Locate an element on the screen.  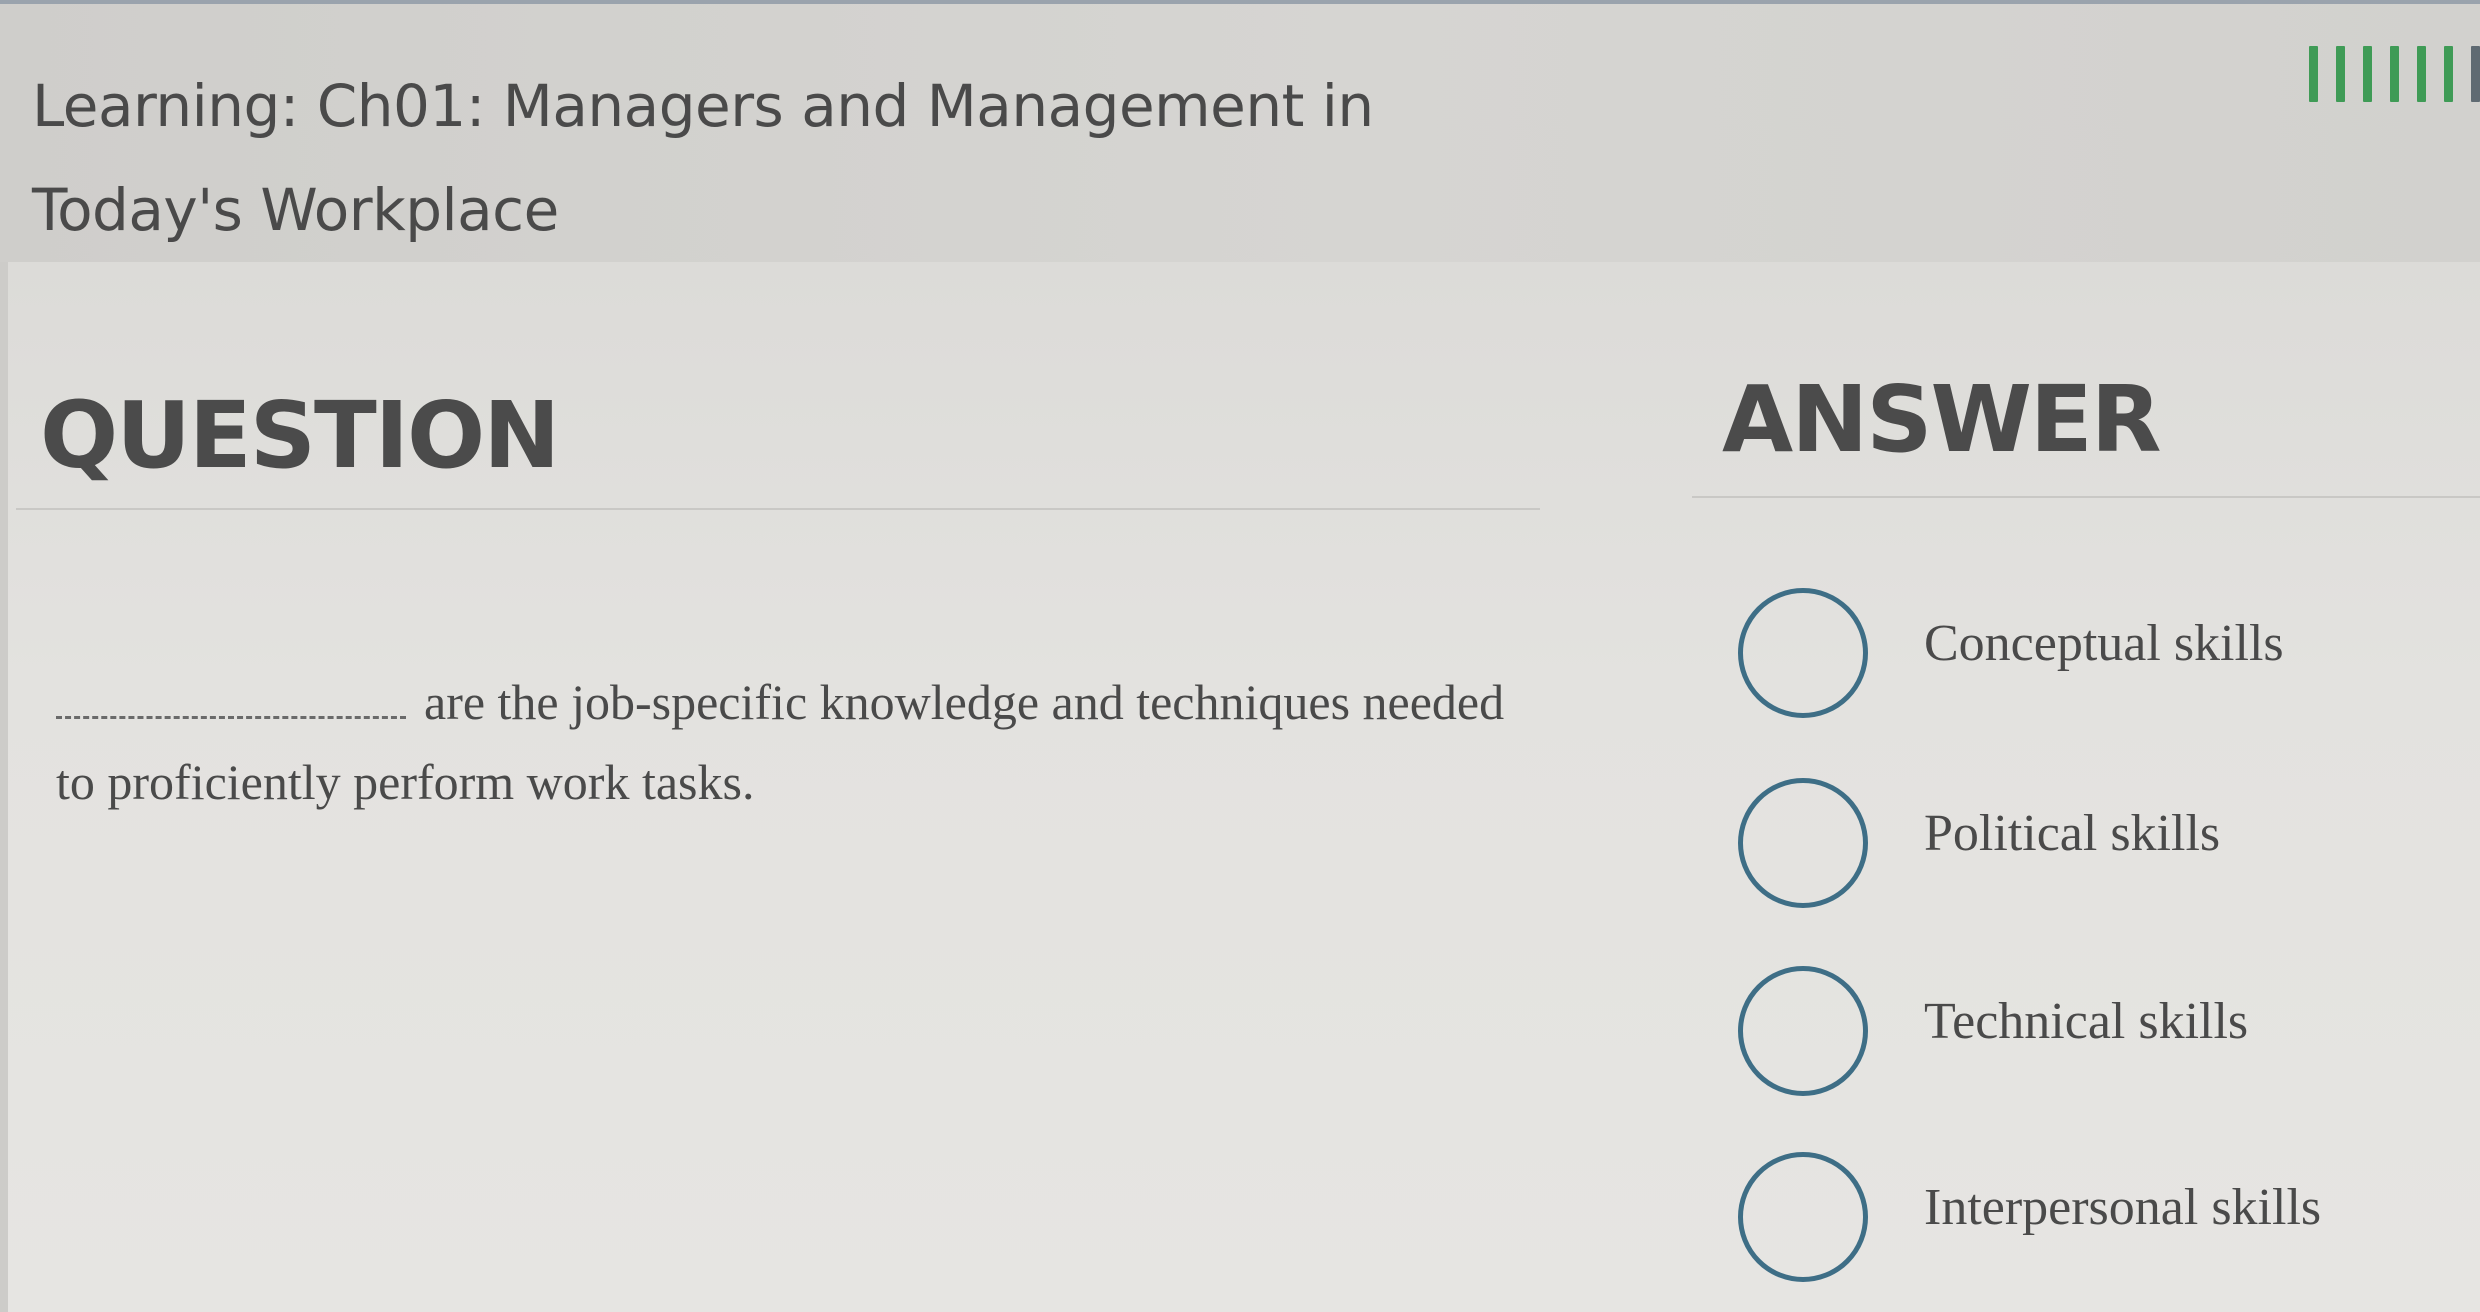
answer-option-political: Political skills is located at coordinates (2098, 850).